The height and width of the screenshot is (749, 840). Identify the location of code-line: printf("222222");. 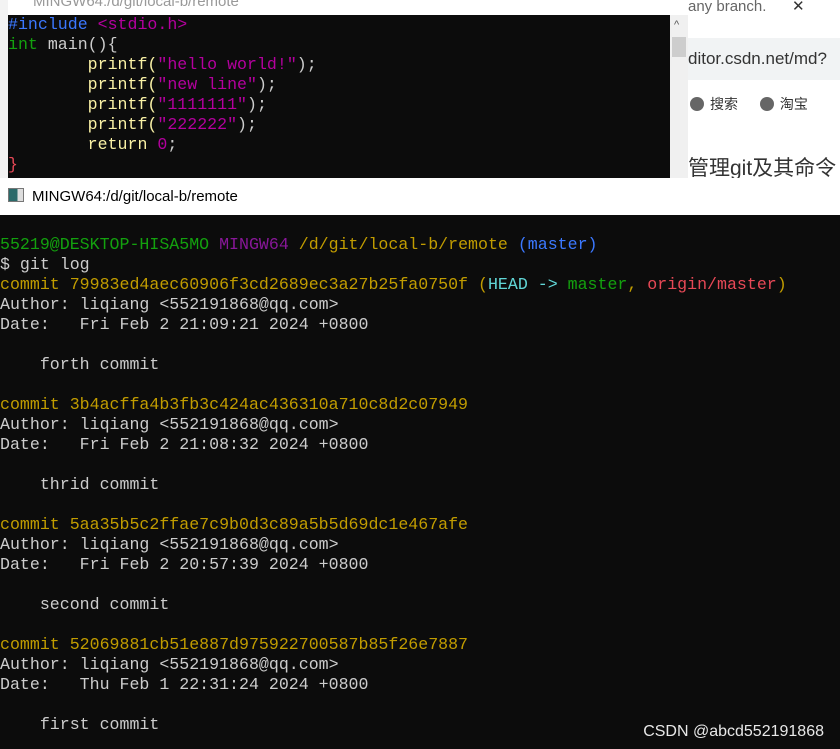
(339, 125).